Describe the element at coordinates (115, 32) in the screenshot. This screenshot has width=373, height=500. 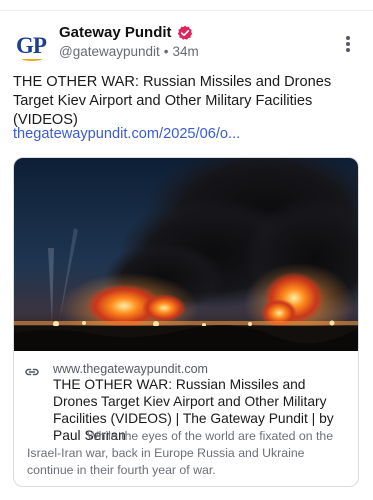
I see `account-name: Gateway Pundit` at that location.